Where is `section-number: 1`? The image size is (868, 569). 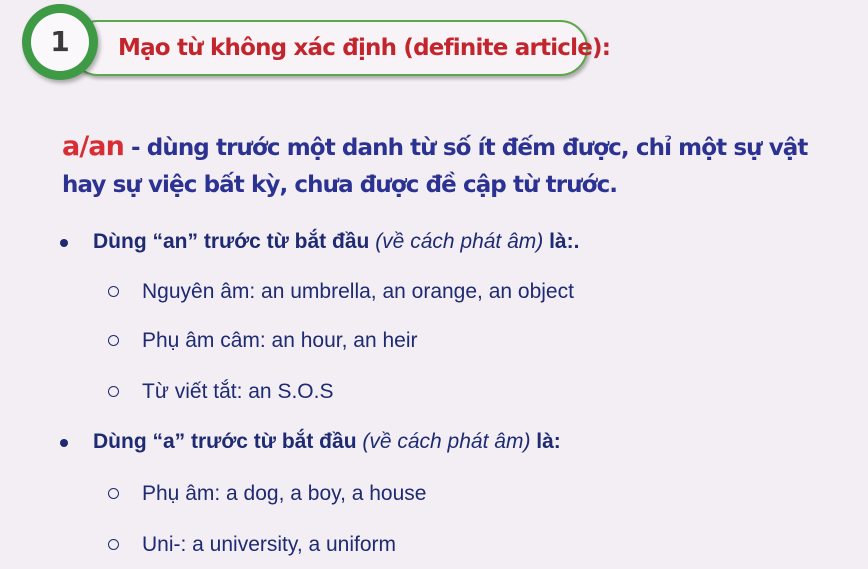 section-number: 1 is located at coordinates (60, 42).